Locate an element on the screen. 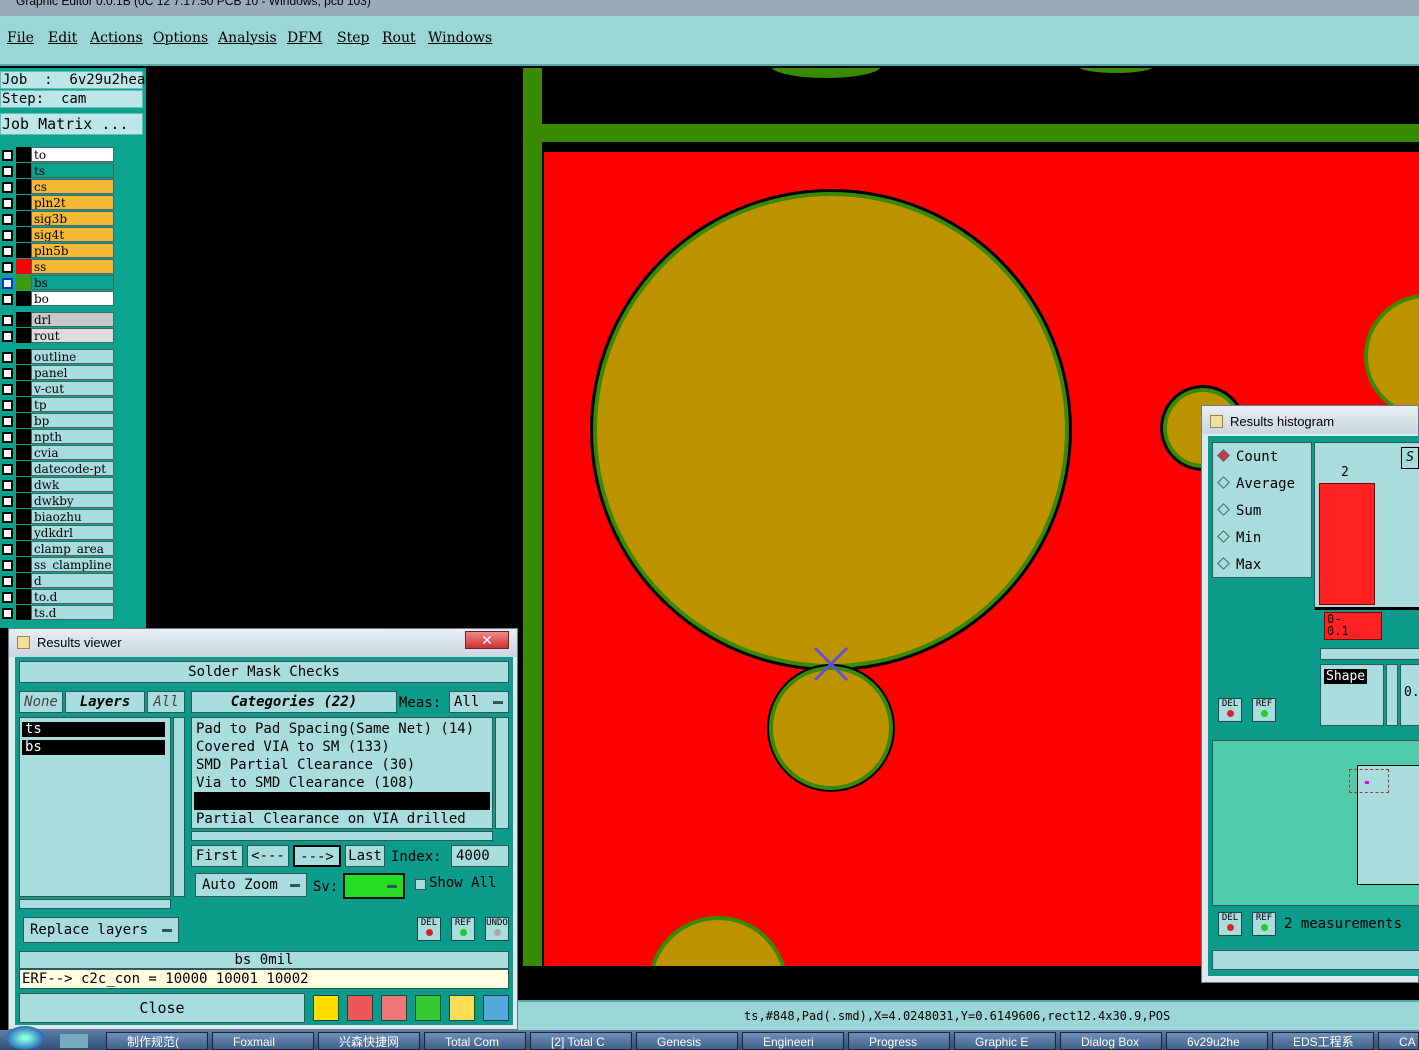 Image resolution: width=1419 pixels, height=1050 pixels. task-item: Progress is located at coordinates (899, 1041).